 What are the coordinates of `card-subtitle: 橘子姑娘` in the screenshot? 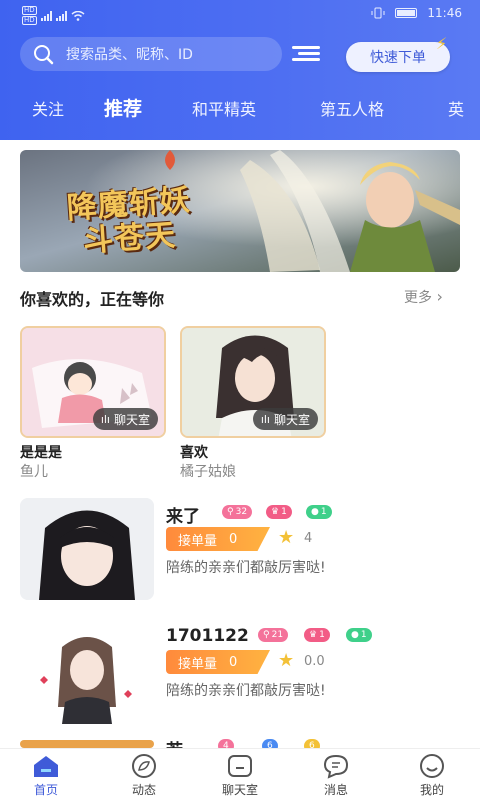 It's located at (208, 472).